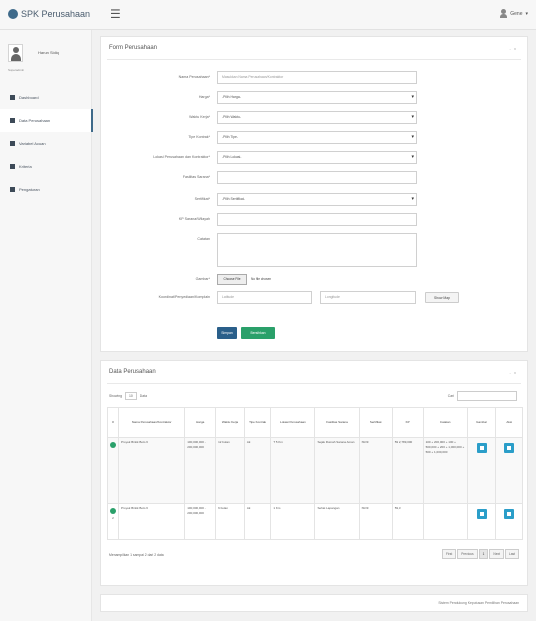  What do you see at coordinates (317, 250) in the screenshot?
I see `catatan-textarea` at bounding box center [317, 250].